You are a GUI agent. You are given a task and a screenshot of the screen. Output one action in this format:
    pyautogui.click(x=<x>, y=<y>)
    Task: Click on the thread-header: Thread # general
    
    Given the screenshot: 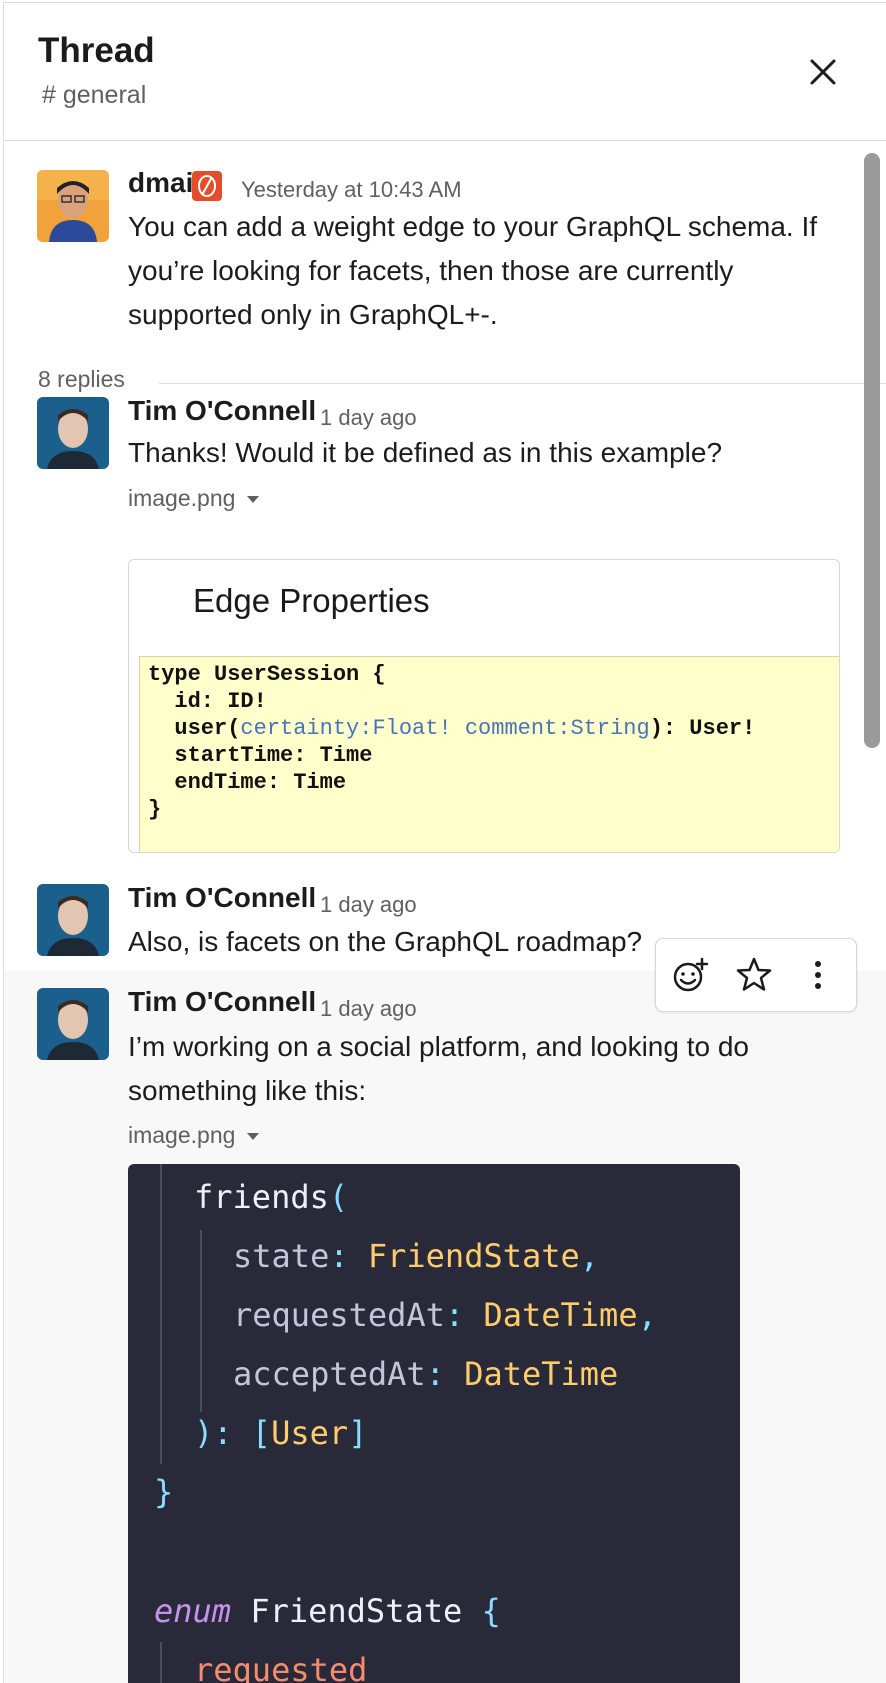 What is the action you would take?
    pyautogui.click(x=445, y=72)
    